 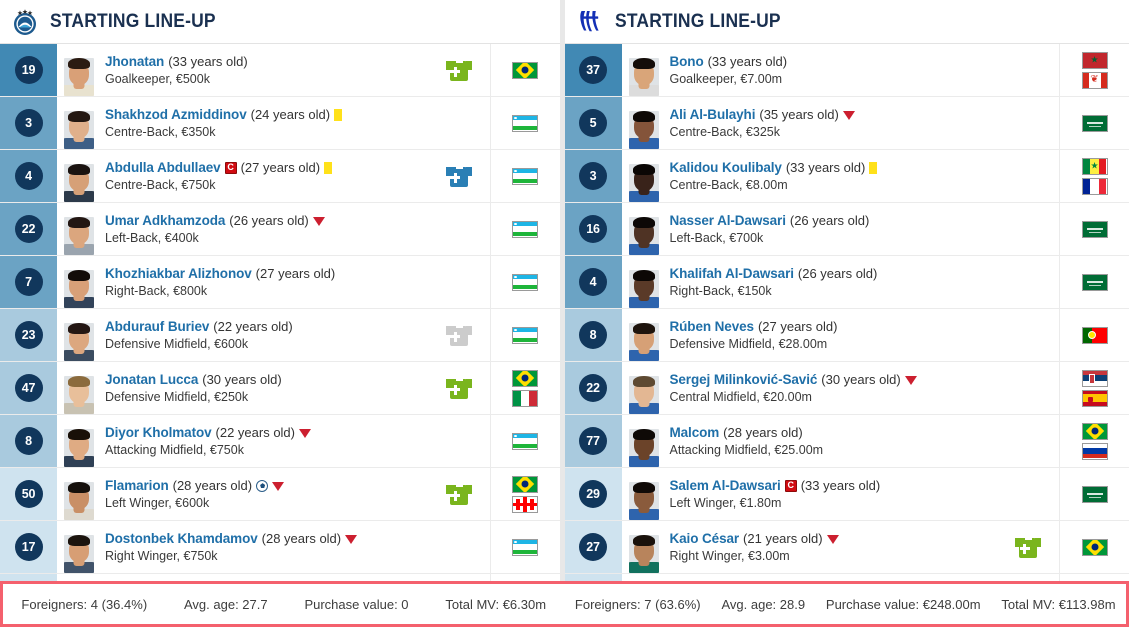 I want to click on player-age: (26 years old), so click(x=269, y=220).